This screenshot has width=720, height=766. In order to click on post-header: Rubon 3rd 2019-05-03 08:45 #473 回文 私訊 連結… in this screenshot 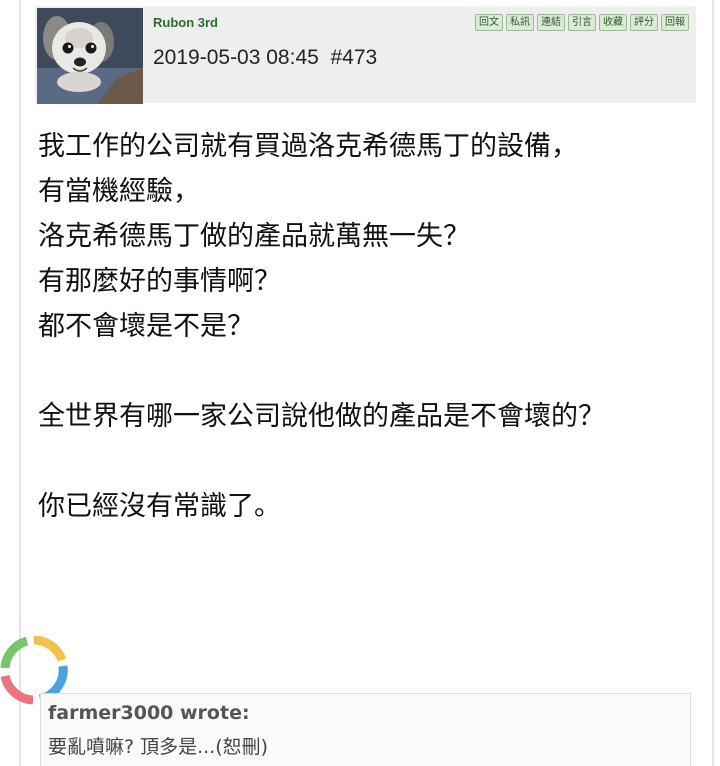, I will do `click(365, 55)`.